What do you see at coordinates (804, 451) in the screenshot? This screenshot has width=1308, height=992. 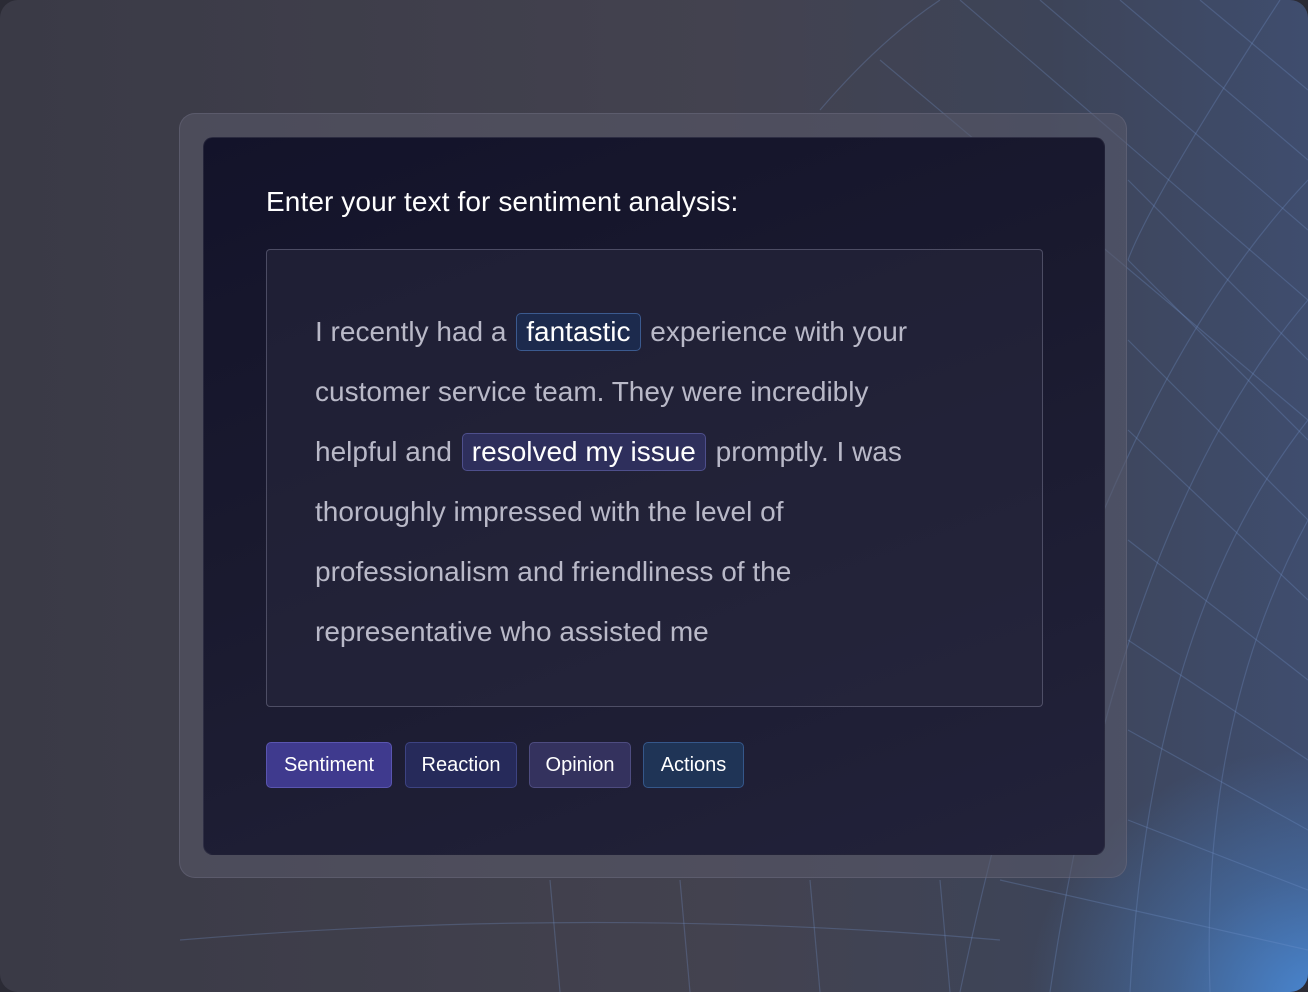 I see `text-segment: promptly. I was` at bounding box center [804, 451].